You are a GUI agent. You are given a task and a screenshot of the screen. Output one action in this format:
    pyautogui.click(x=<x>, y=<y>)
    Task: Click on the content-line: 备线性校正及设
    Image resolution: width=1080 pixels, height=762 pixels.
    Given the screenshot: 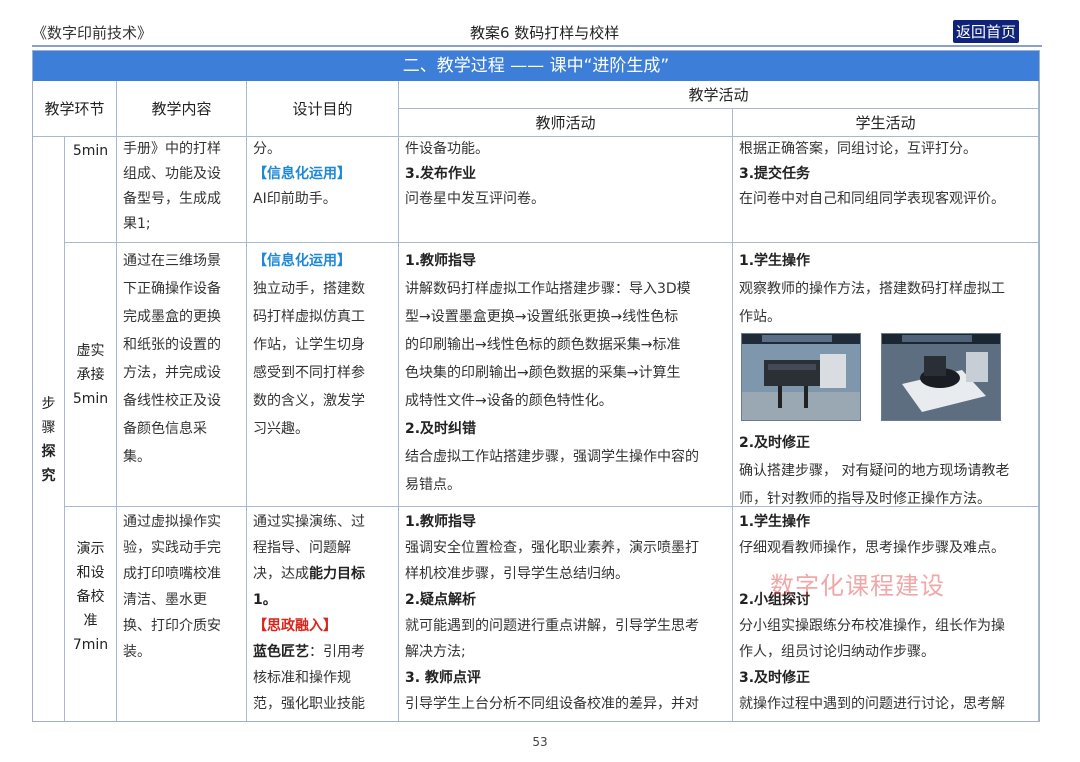 What is the action you would take?
    pyautogui.click(x=172, y=401)
    